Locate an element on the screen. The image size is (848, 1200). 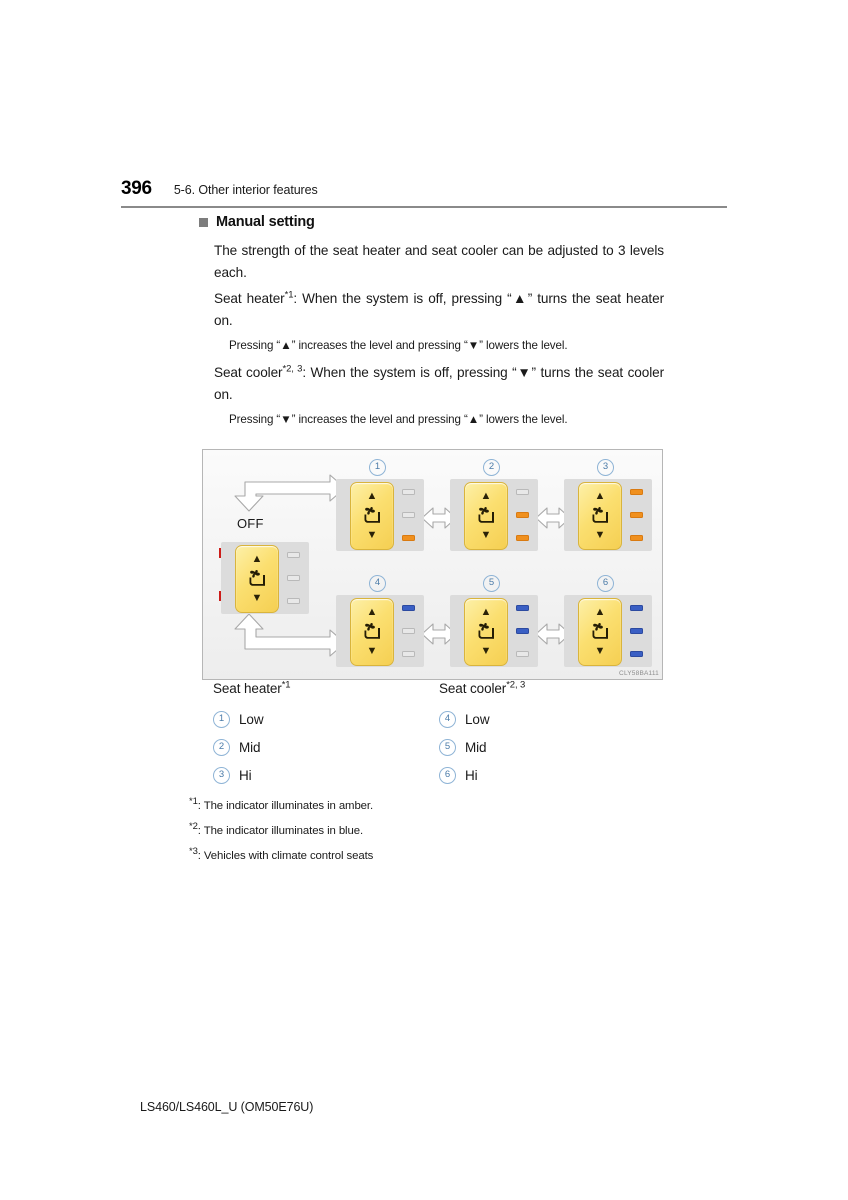
legend-item-5: 5 Mid is located at coordinates (552, 747).